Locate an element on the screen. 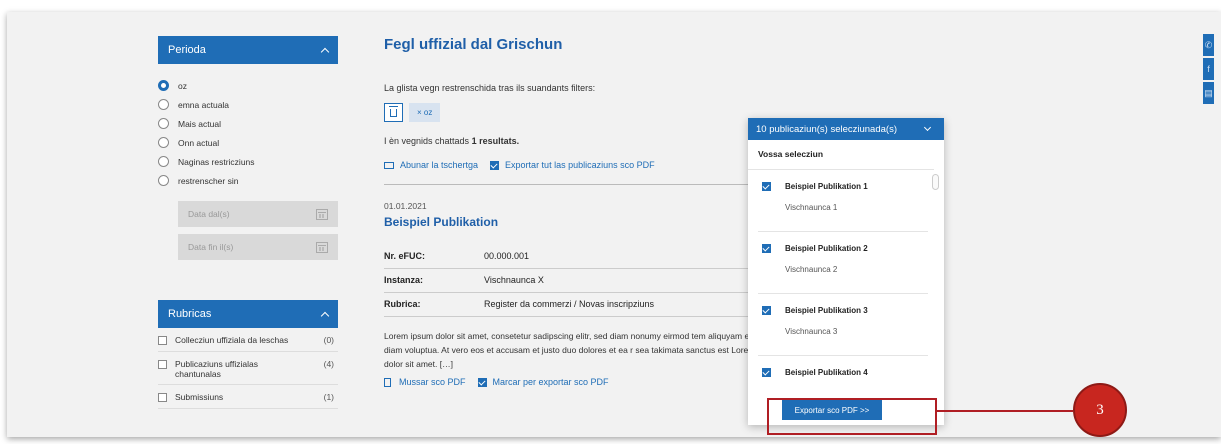 Image resolution: width=1221 pixels, height=444 pixels. mark-export-pdf-link: Marcar per exportar sco PDF is located at coordinates (551, 382).